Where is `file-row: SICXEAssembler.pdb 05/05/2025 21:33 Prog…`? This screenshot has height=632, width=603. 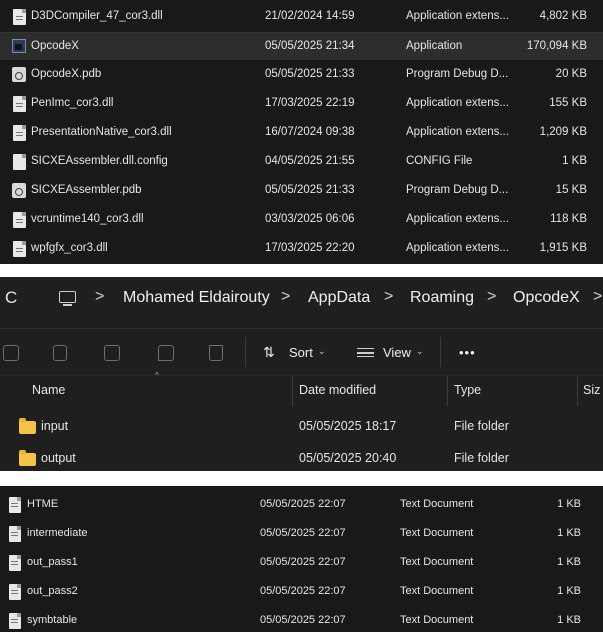
file-row: SICXEAssembler.pdb 05/05/2025 21:33 Prog… is located at coordinates (301, 191).